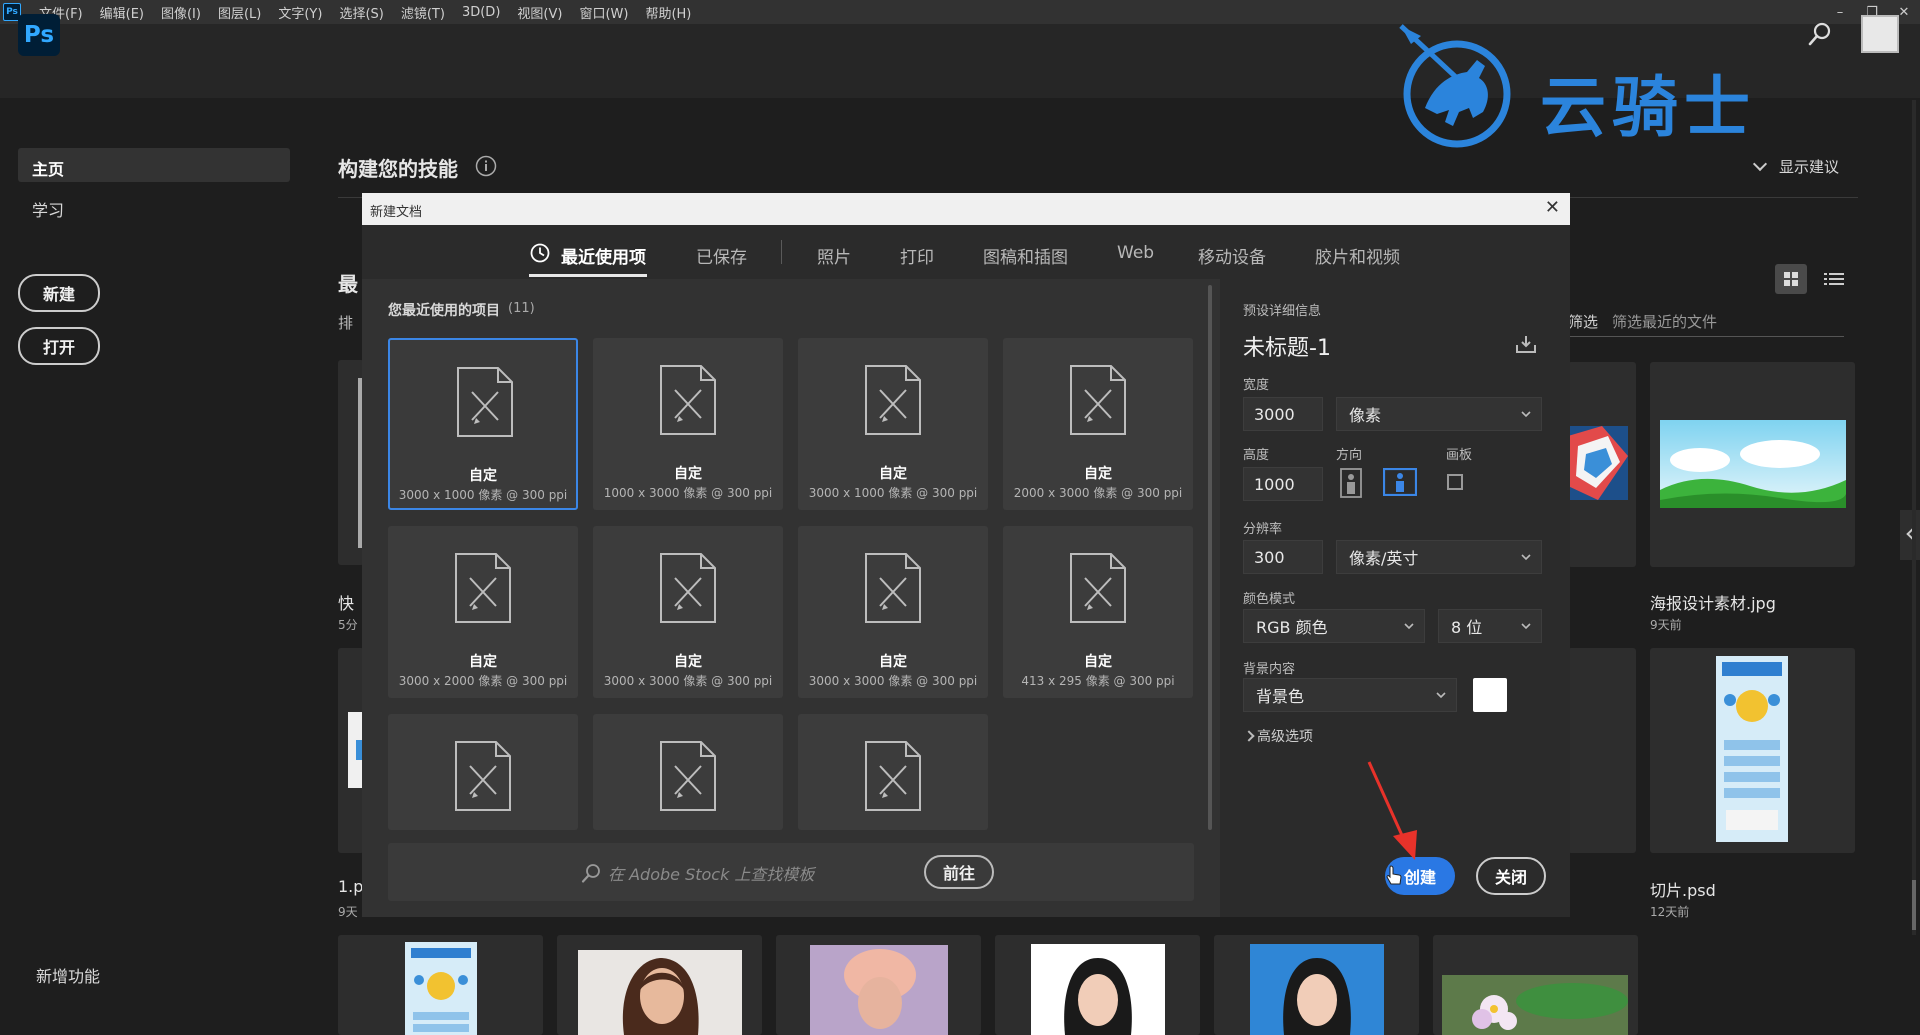  What do you see at coordinates (1511, 876) in the screenshot?
I see `close-button: 关闭` at bounding box center [1511, 876].